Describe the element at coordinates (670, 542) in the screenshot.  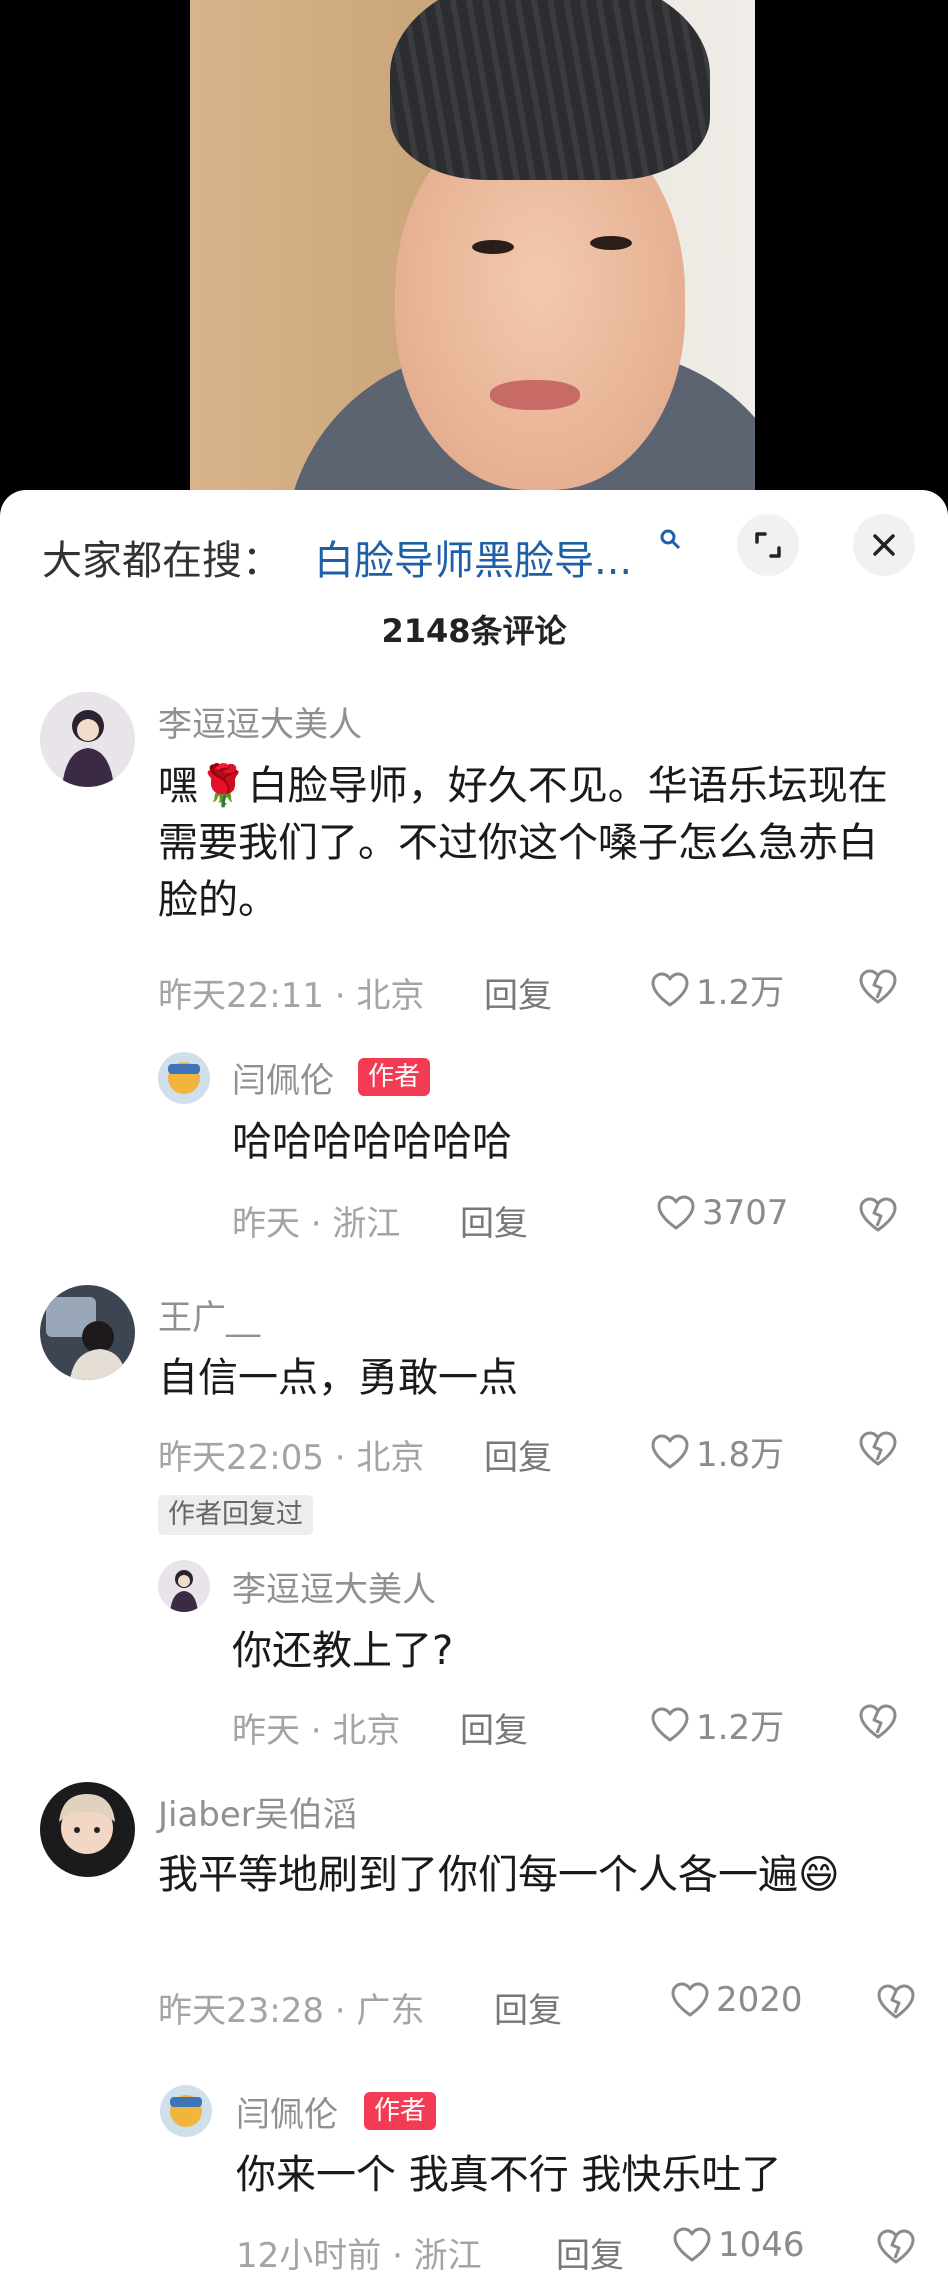
I see `search-icon` at that location.